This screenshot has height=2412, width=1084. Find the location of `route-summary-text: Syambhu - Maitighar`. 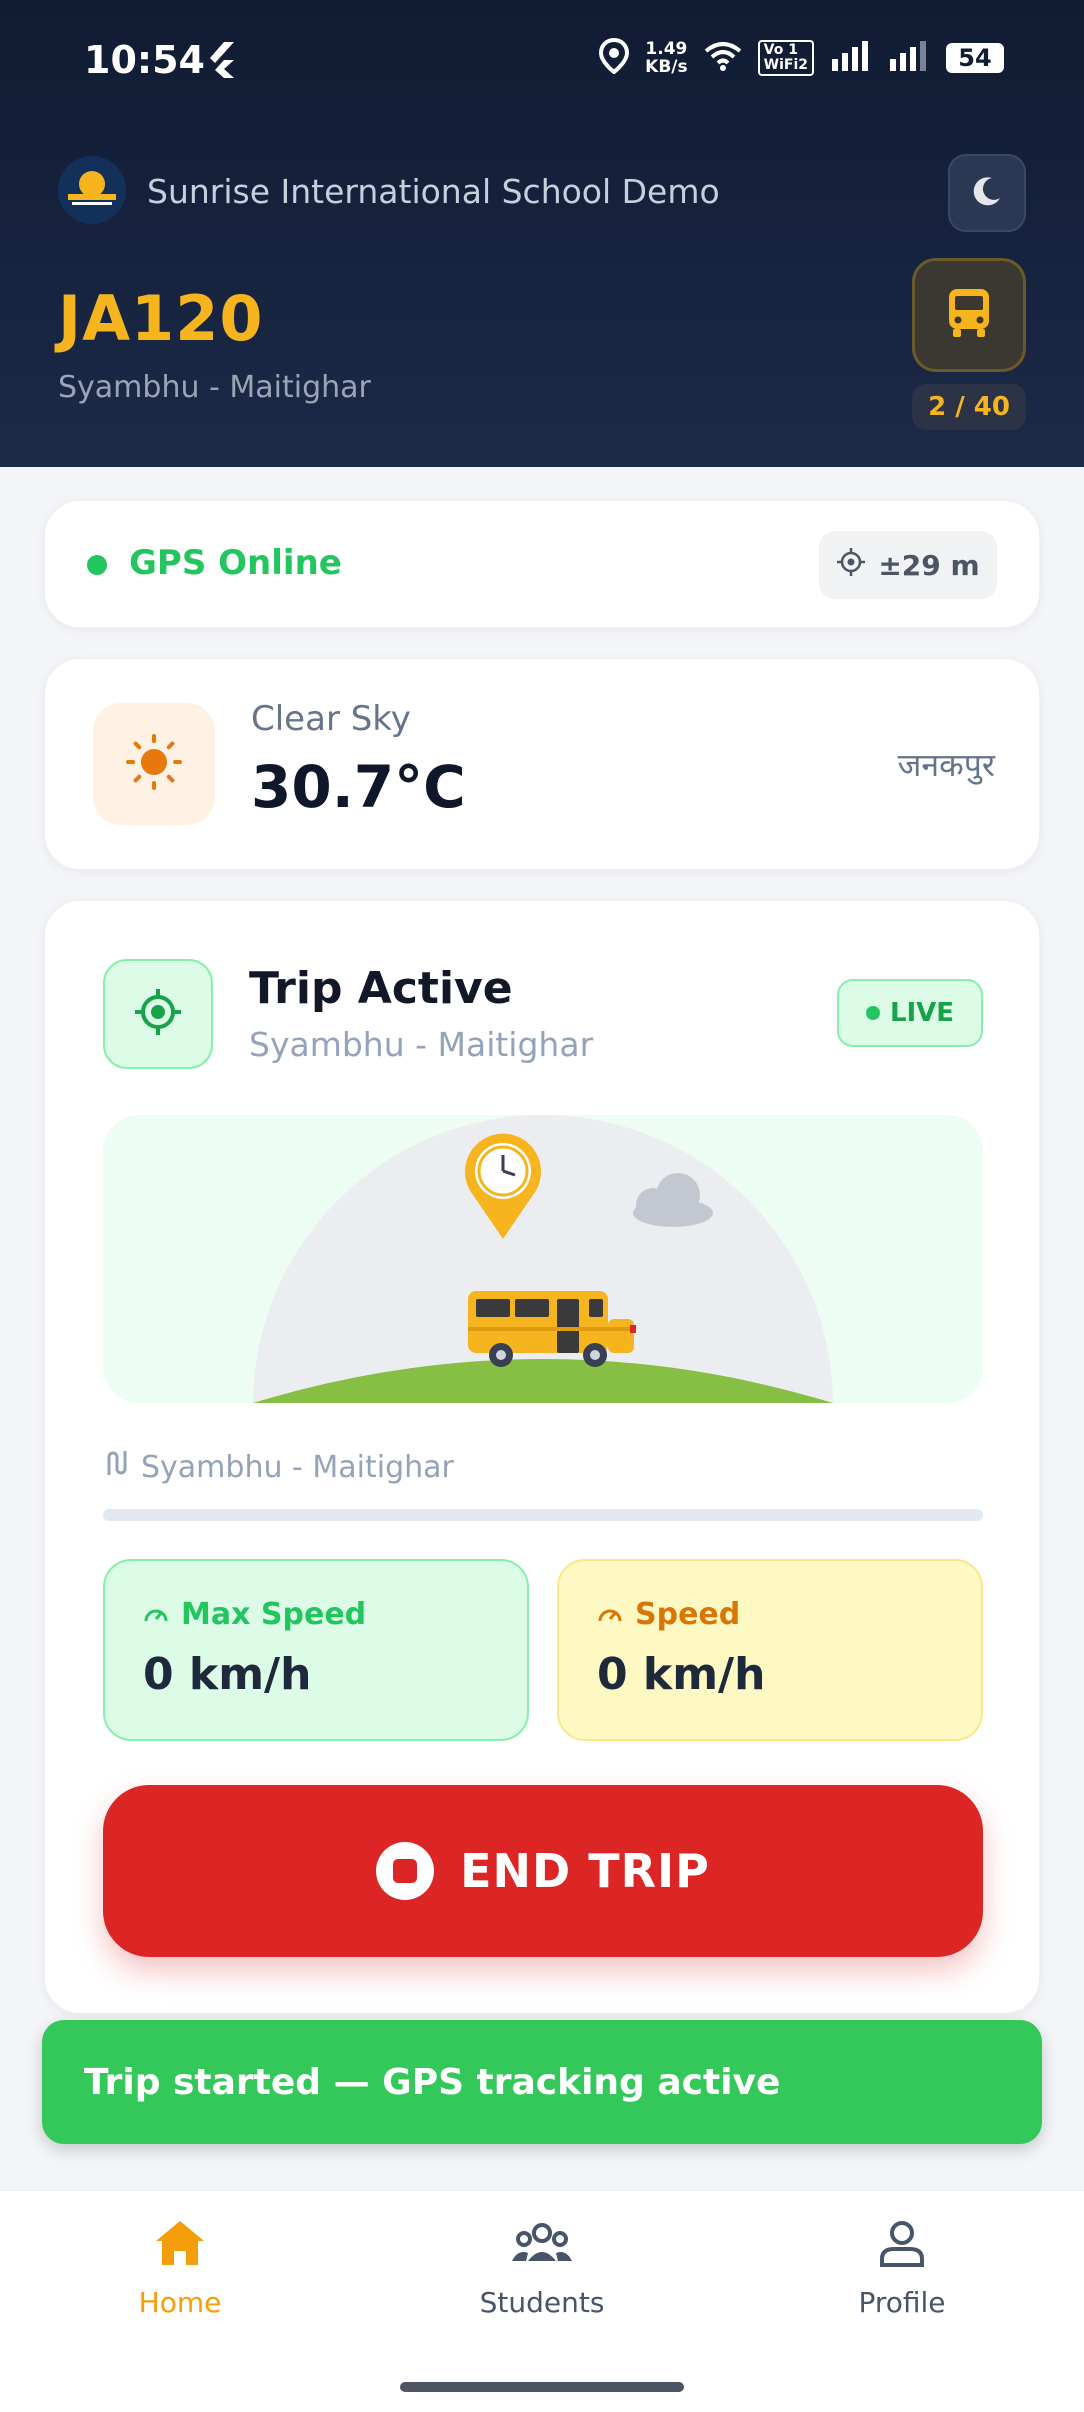

route-summary-text: Syambhu - Maitighar is located at coordinates (297, 1467).